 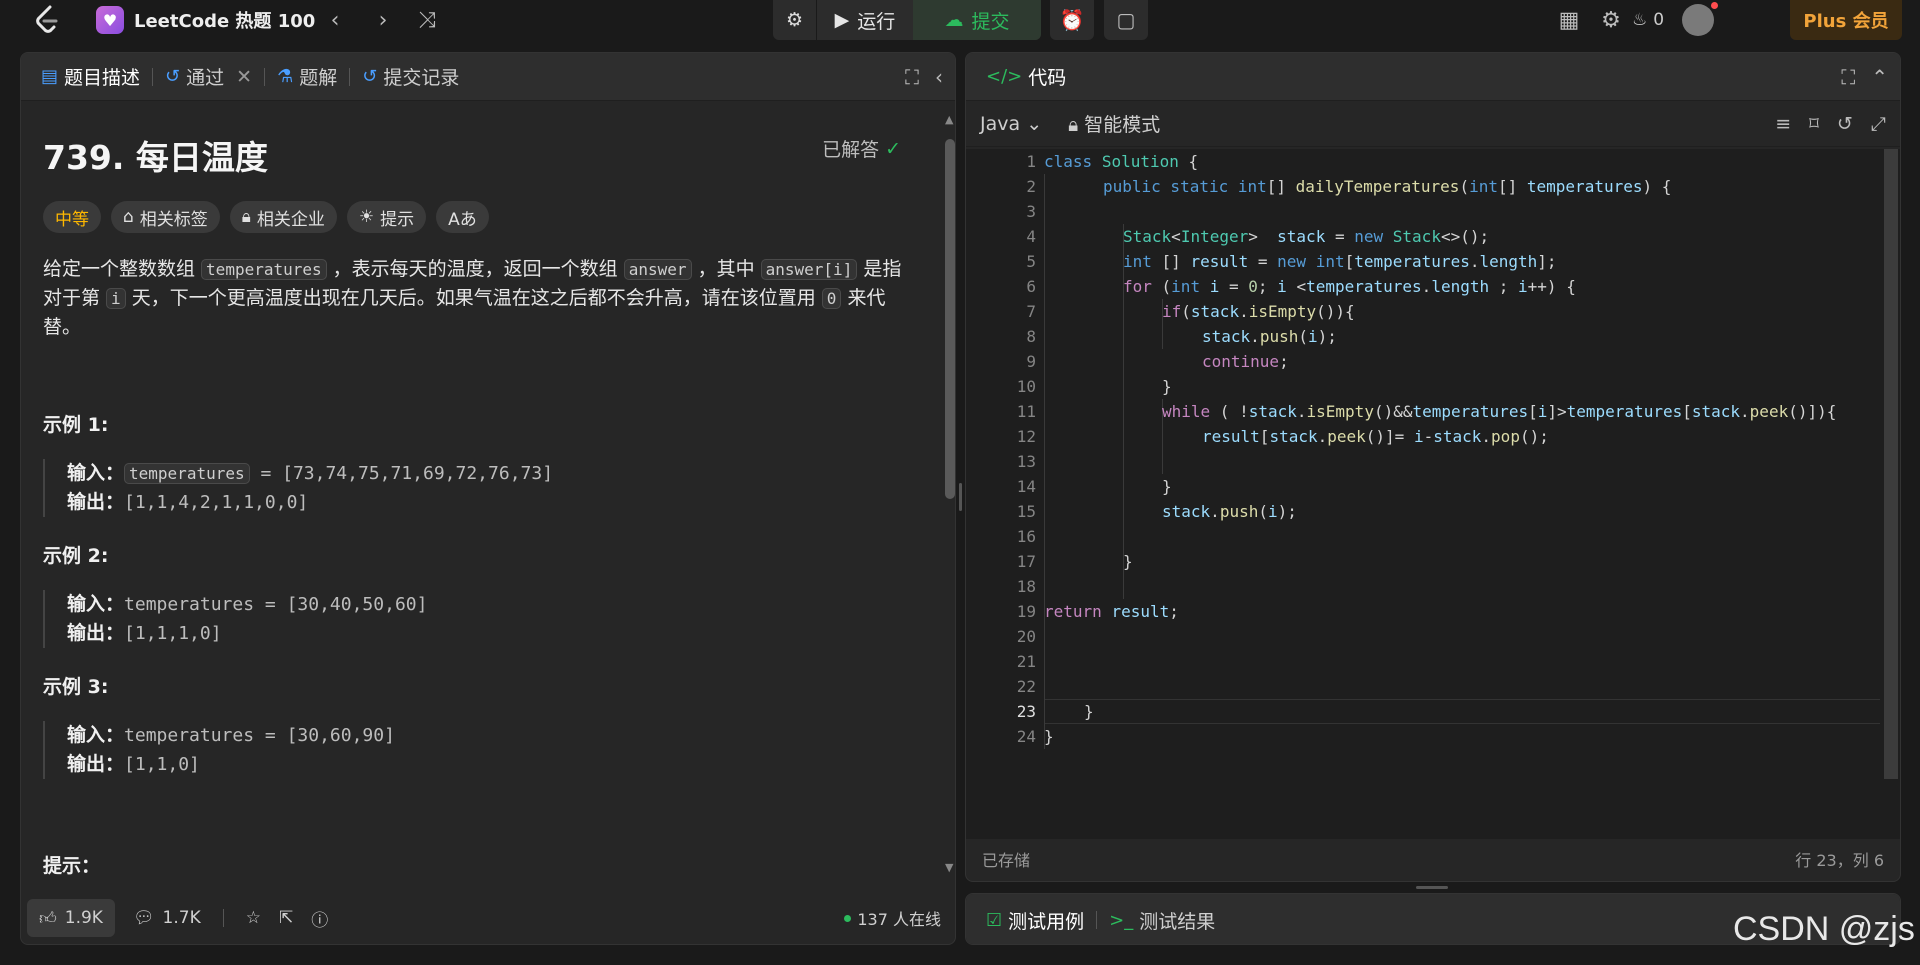 What do you see at coordinates (244, 77) in the screenshot?
I see `close-tab-icon: ✕` at bounding box center [244, 77].